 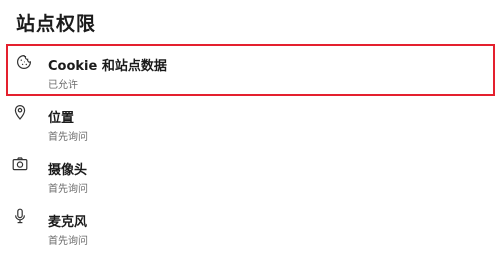 What do you see at coordinates (20, 216) in the screenshot?
I see `microphone-icon` at bounding box center [20, 216].